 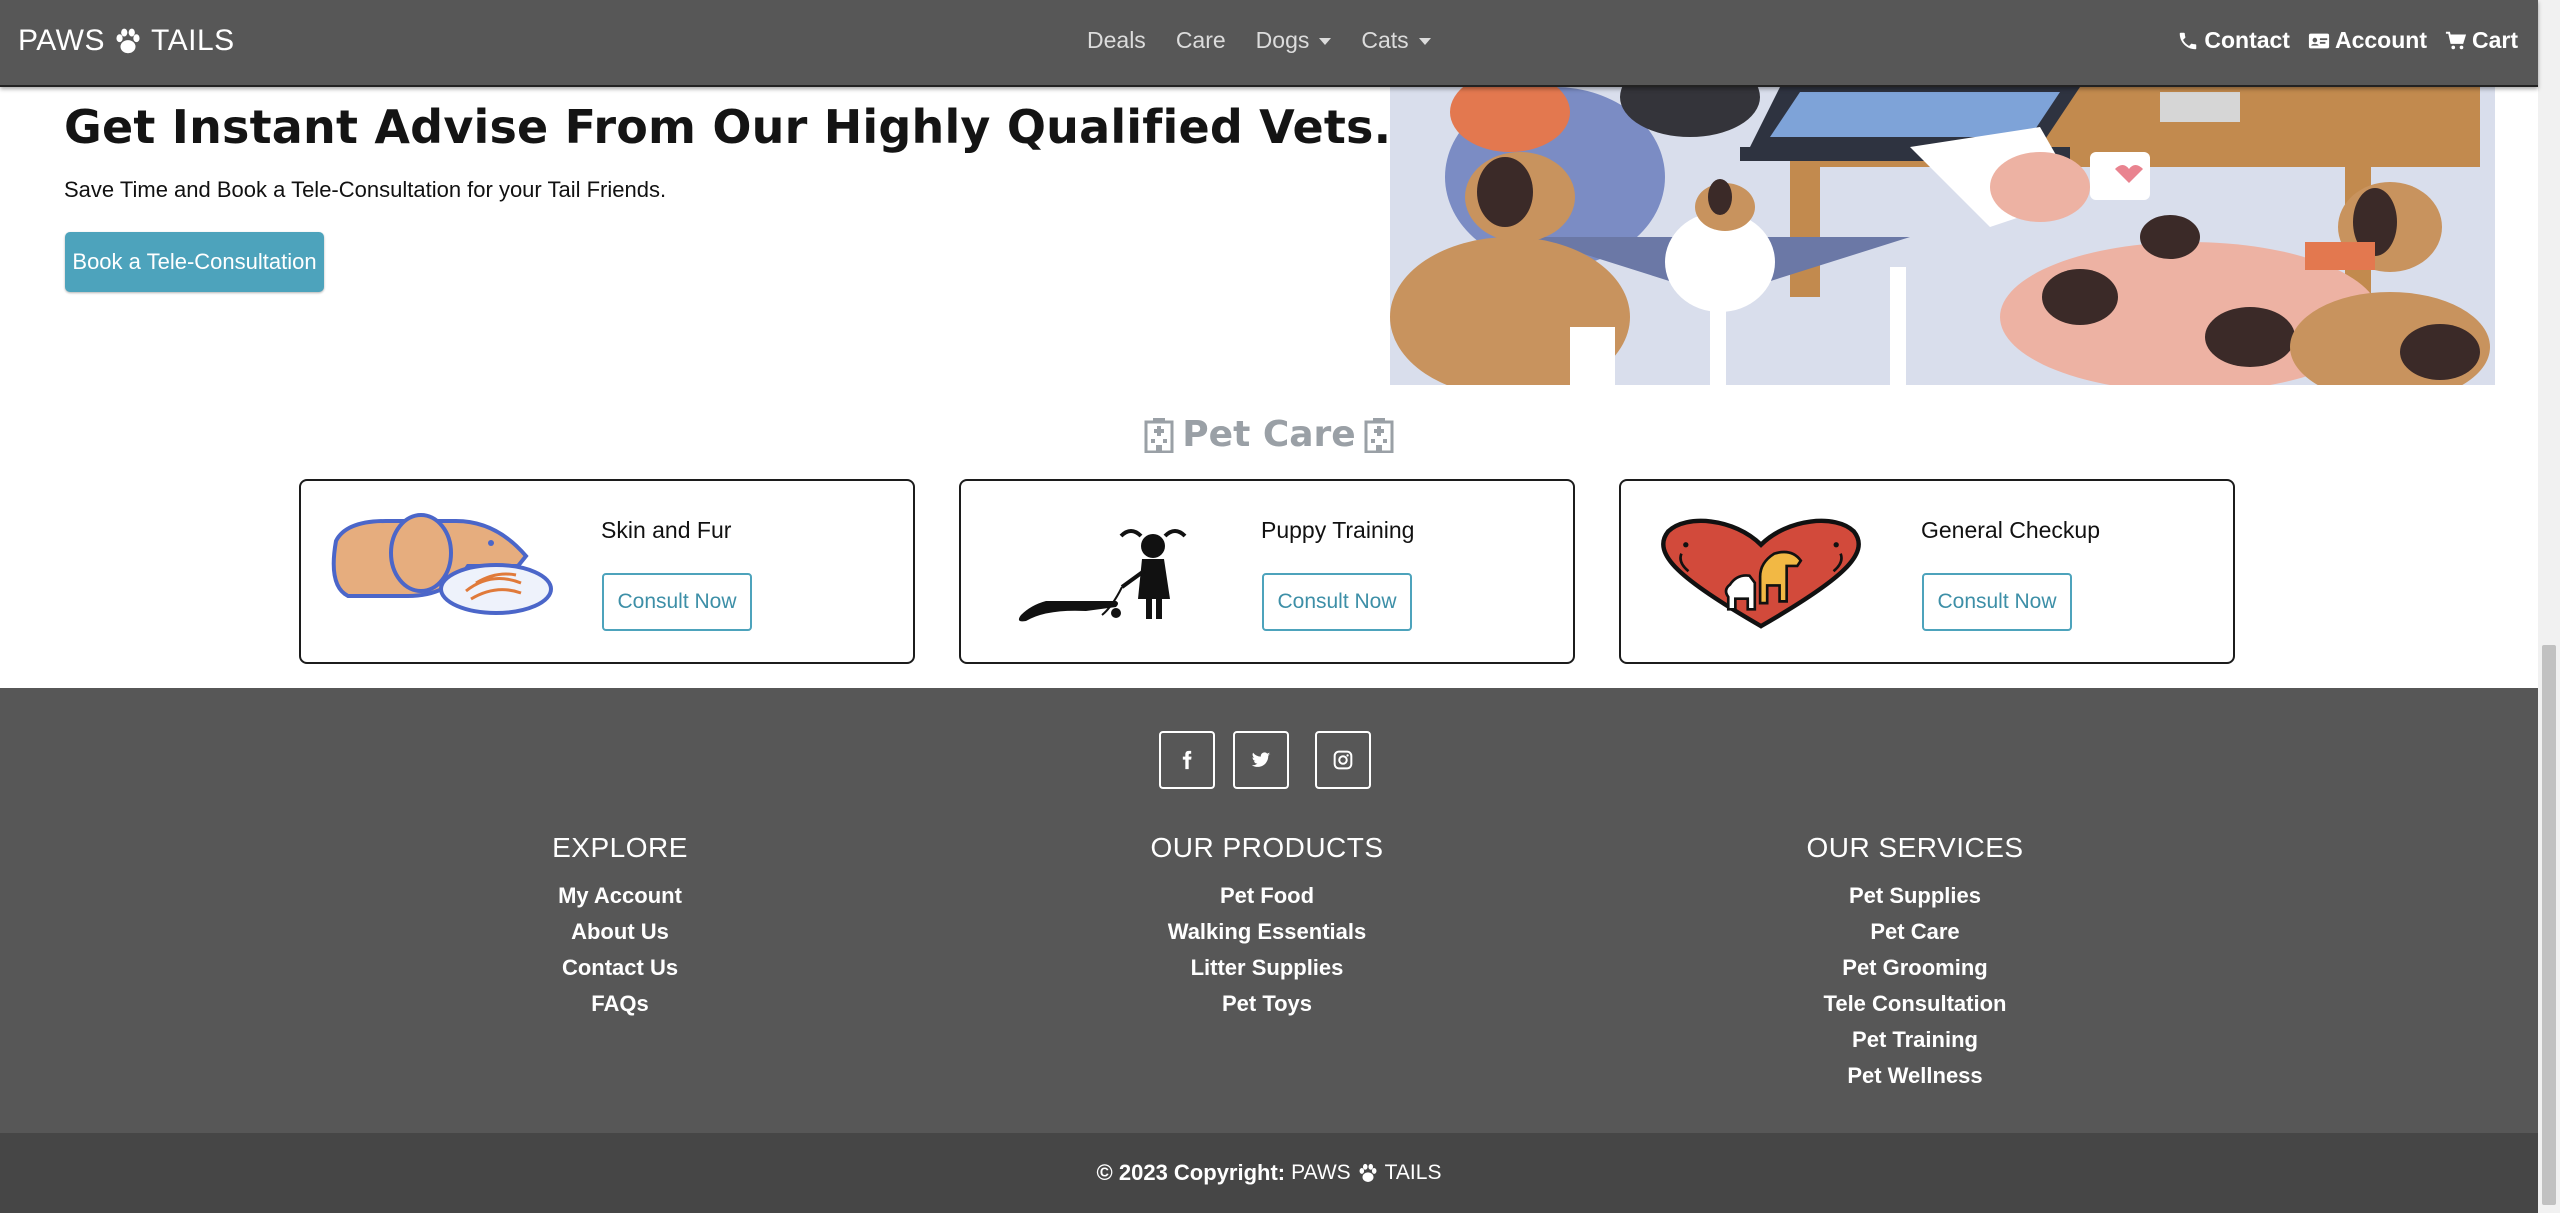 What do you see at coordinates (1915, 1076) in the screenshot?
I see `footer-link: Pet Wellness` at bounding box center [1915, 1076].